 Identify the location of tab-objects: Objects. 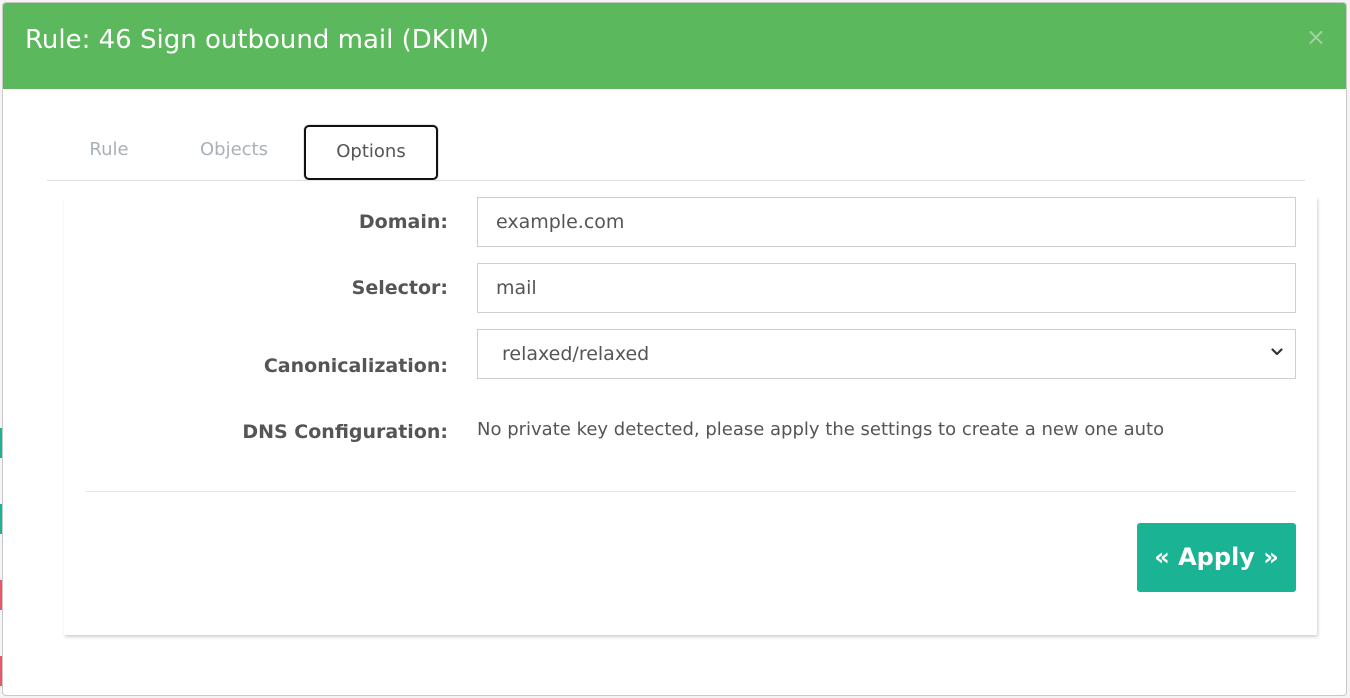
(234, 151).